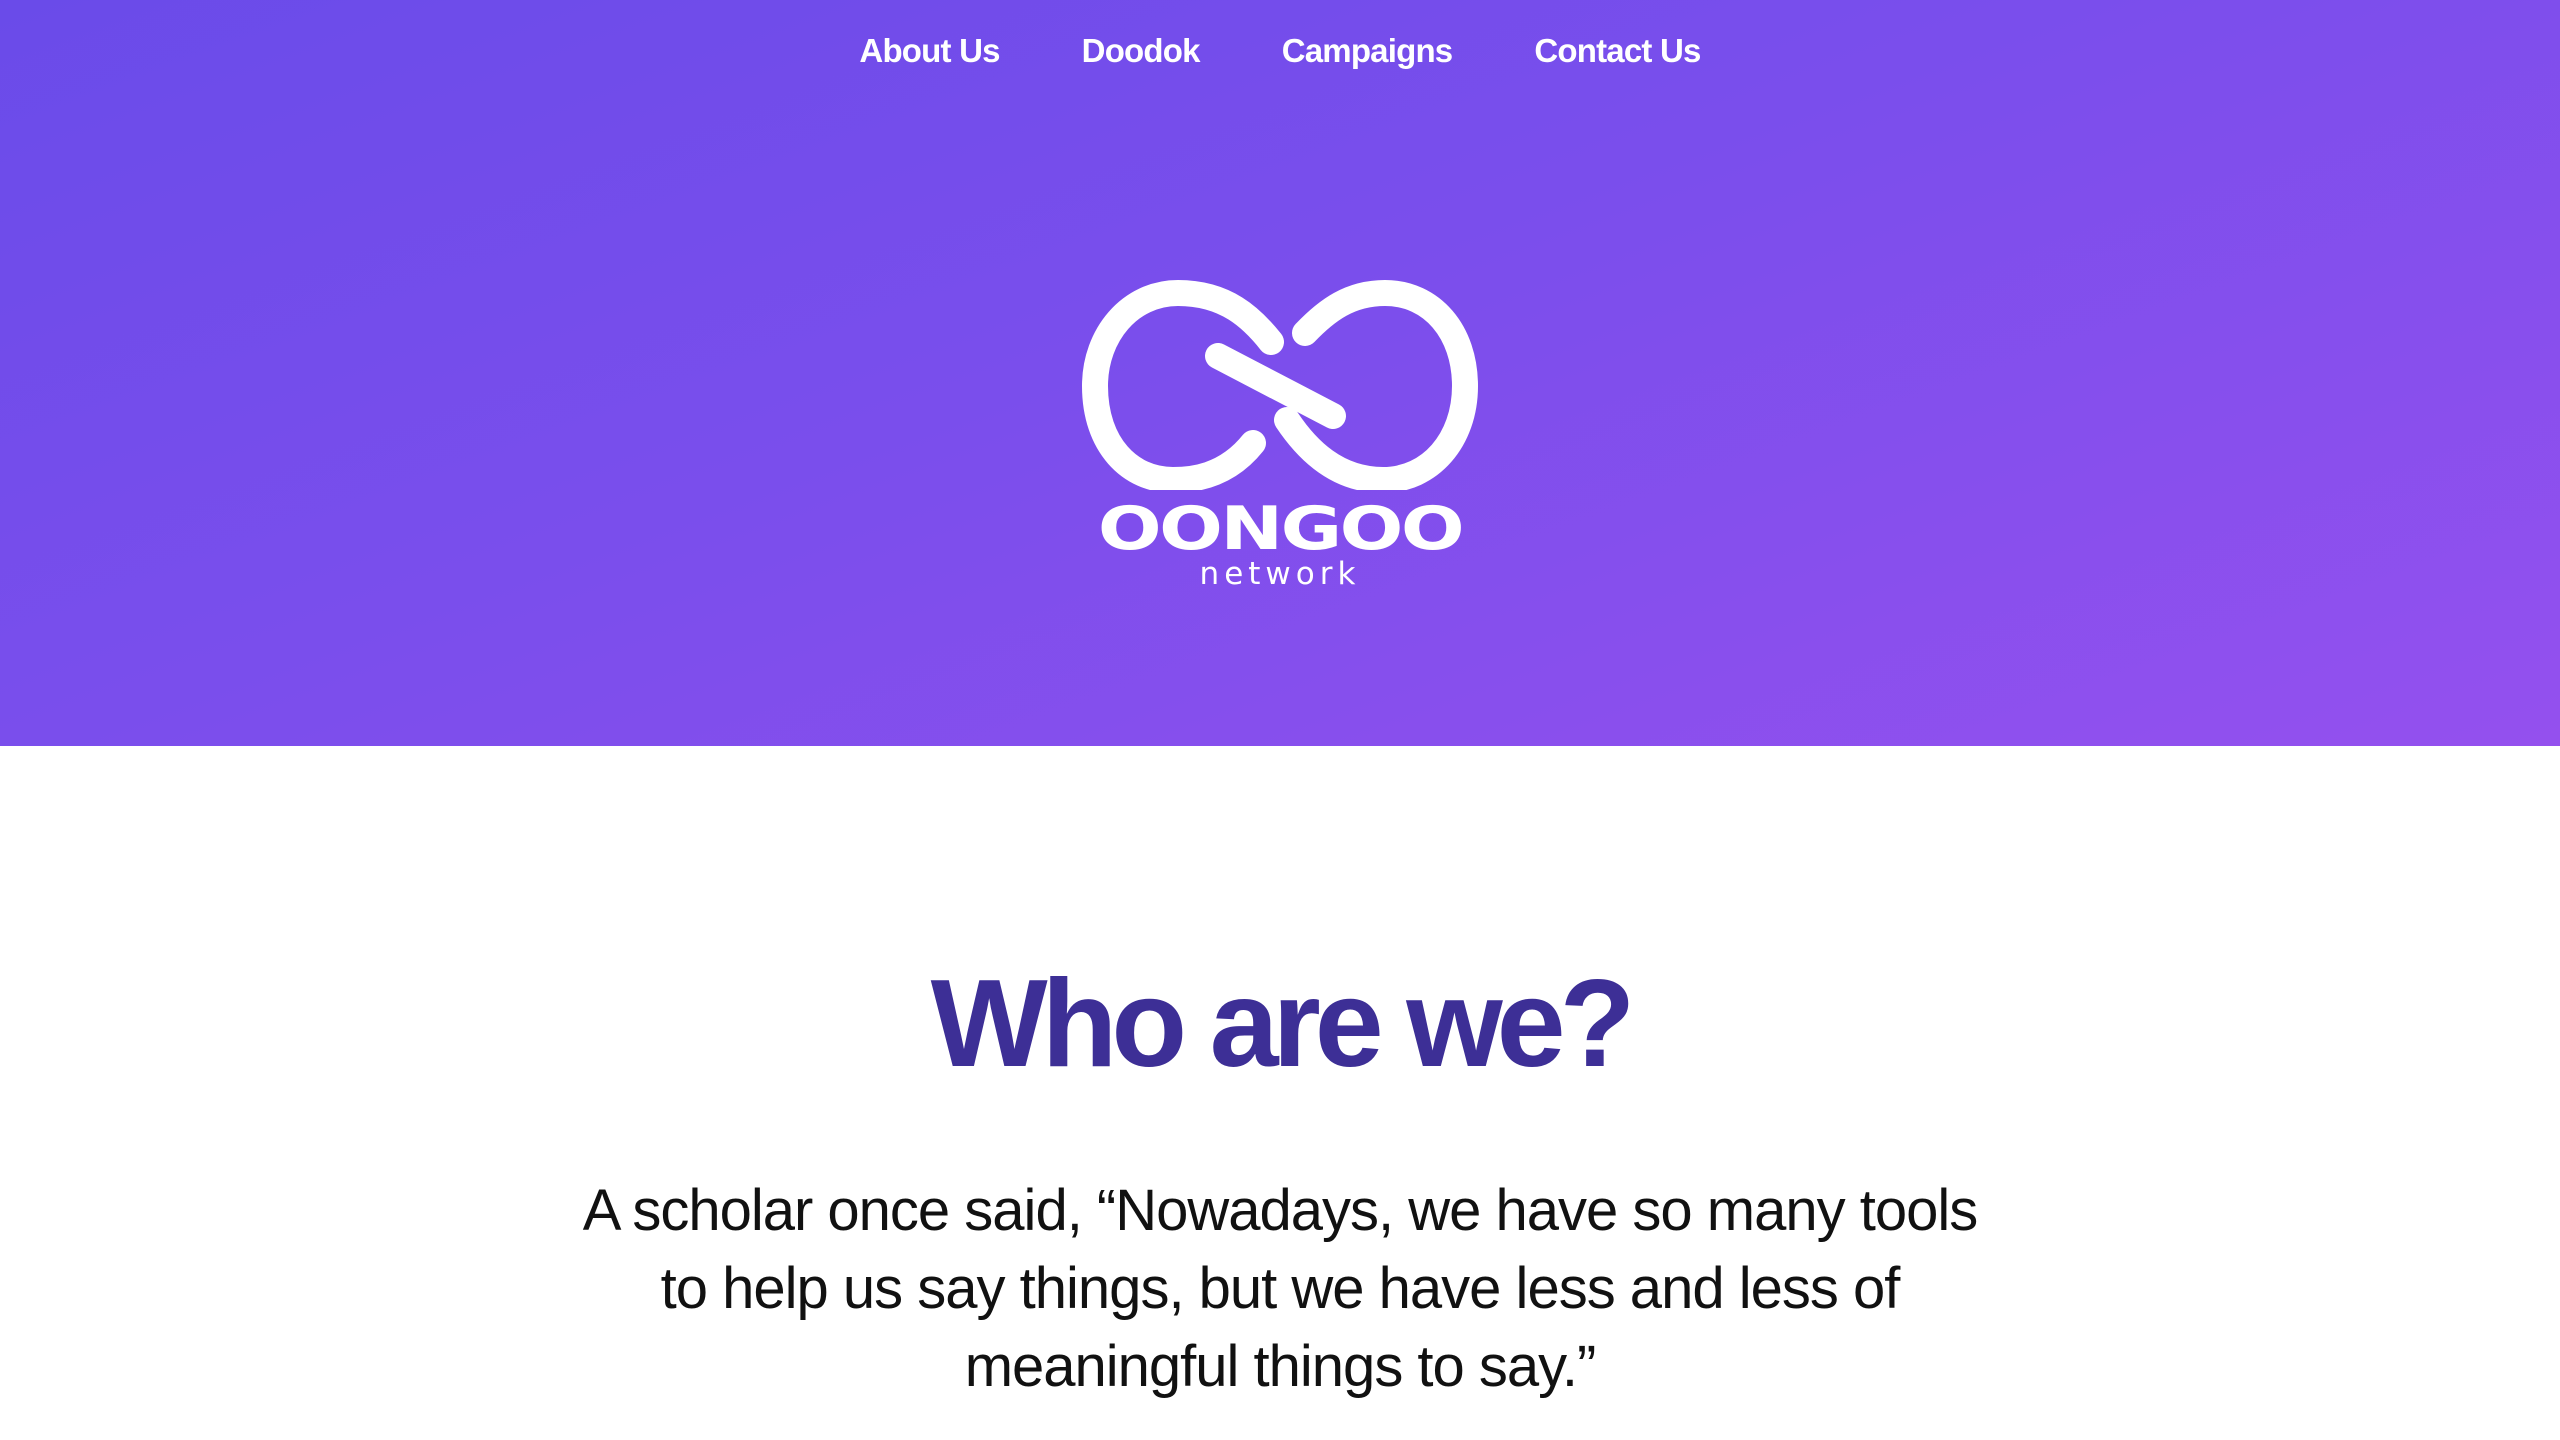 The height and width of the screenshot is (1440, 2560). I want to click on oongoo-logo: OONGOO network, so click(1280, 438).